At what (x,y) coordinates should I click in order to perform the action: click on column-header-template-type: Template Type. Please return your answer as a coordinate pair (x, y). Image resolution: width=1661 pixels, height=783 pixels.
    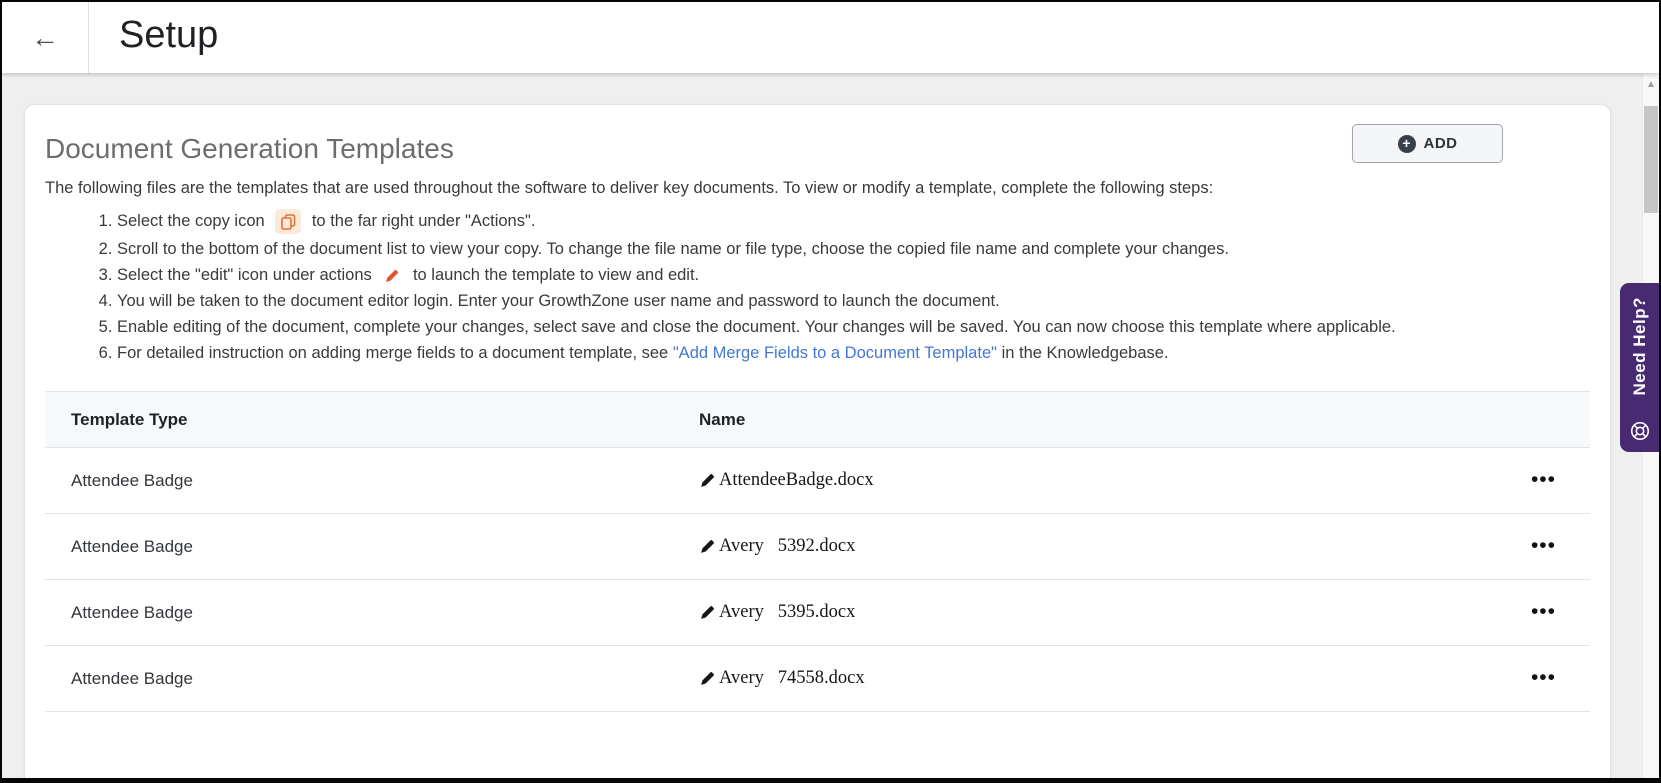
    Looking at the image, I should click on (129, 419).